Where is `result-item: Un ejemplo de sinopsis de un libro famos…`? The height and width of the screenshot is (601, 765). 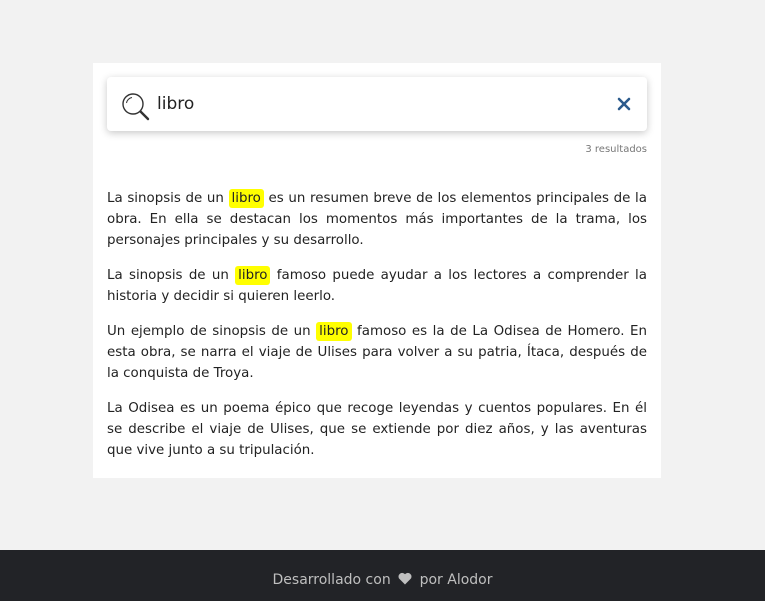 result-item: Un ejemplo de sinopsis de un libro famos… is located at coordinates (377, 352).